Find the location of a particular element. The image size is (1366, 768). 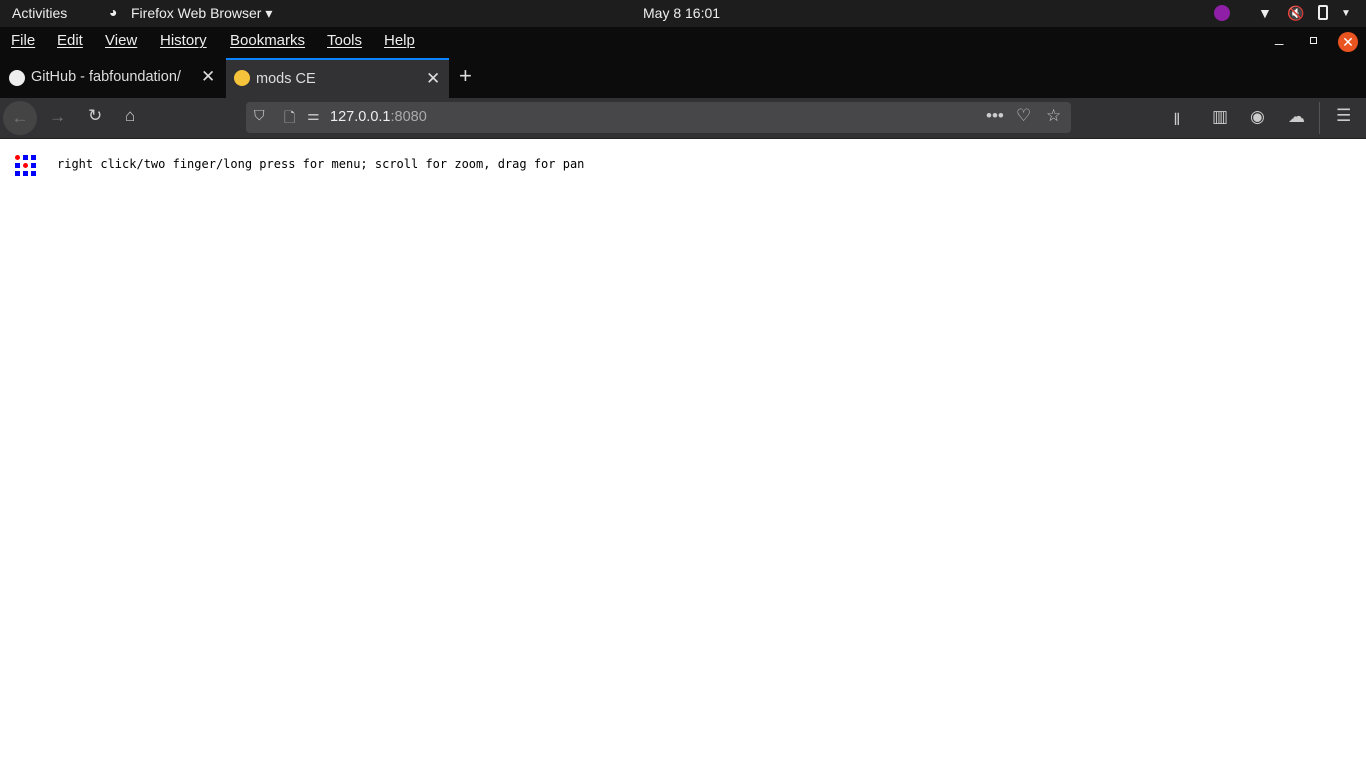

app-name: Firefox Web Browser is located at coordinates (196, 13).